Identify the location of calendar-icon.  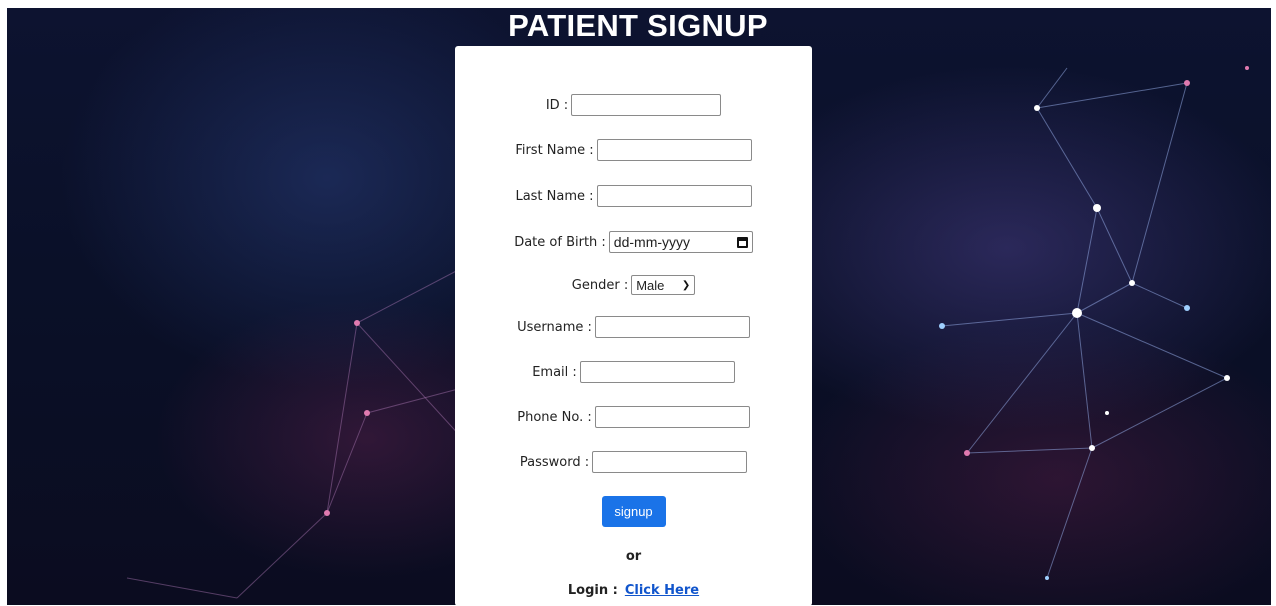
(742, 242).